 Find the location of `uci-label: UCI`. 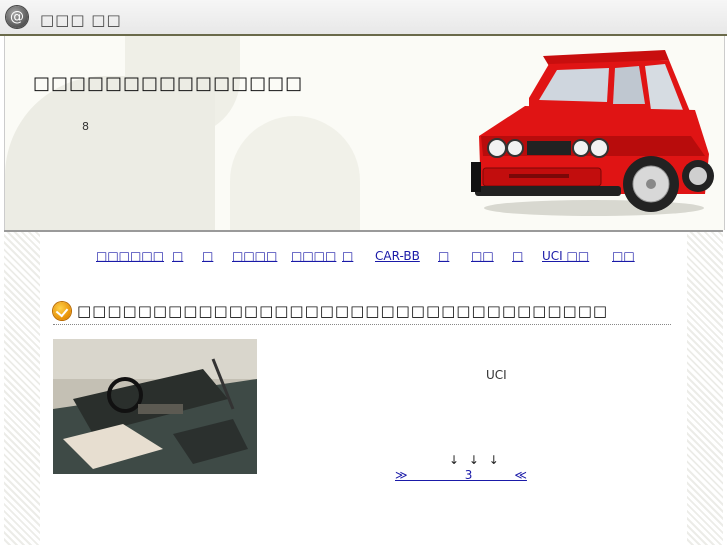

uci-label: UCI is located at coordinates (496, 375).